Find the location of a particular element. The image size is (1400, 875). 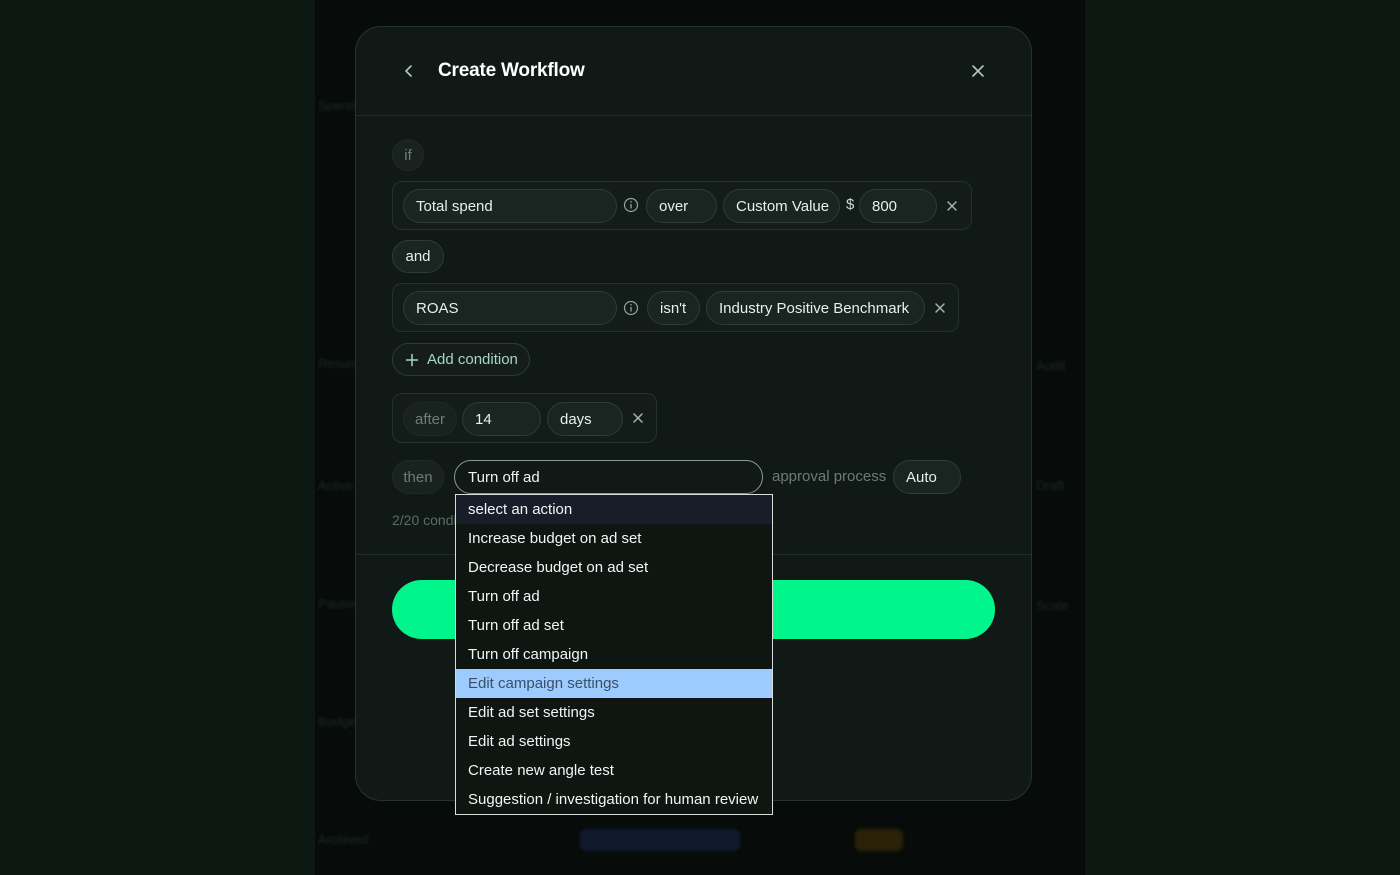

chevron-left-icon is located at coordinates (408, 71).